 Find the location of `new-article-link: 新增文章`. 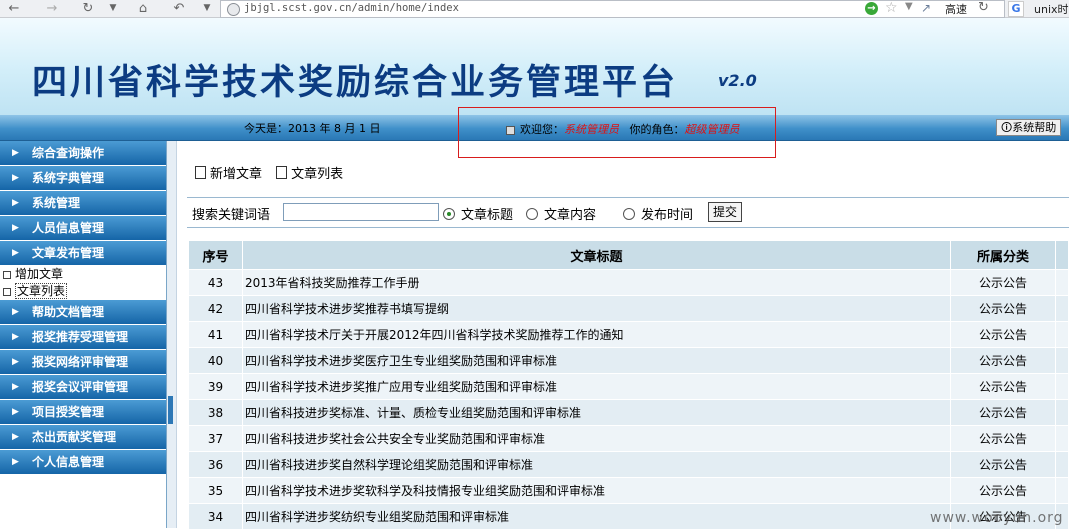

new-article-link: 新增文章 is located at coordinates (228, 174).